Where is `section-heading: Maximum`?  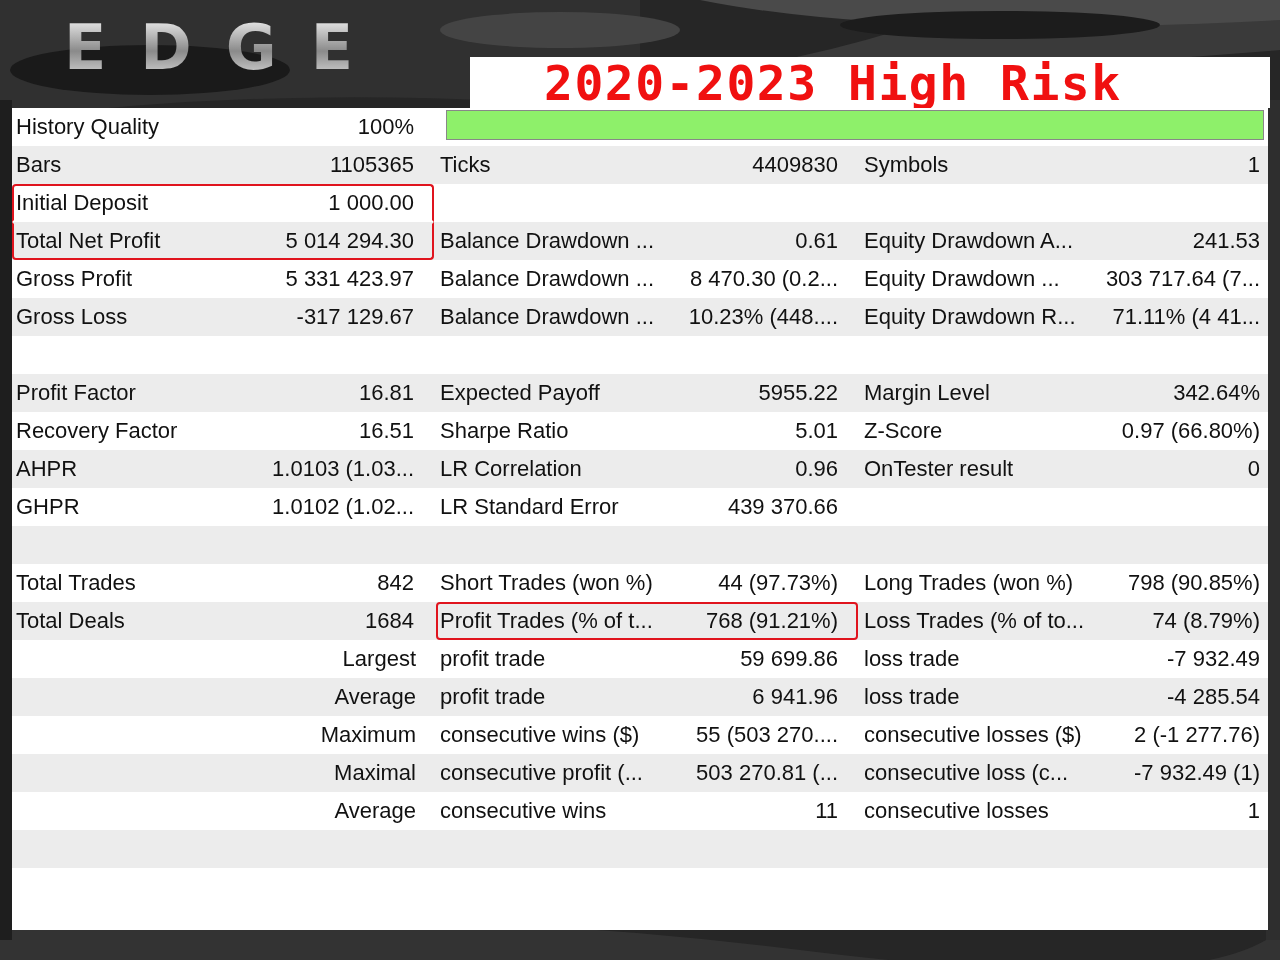
section-heading: Maximum is located at coordinates (368, 735).